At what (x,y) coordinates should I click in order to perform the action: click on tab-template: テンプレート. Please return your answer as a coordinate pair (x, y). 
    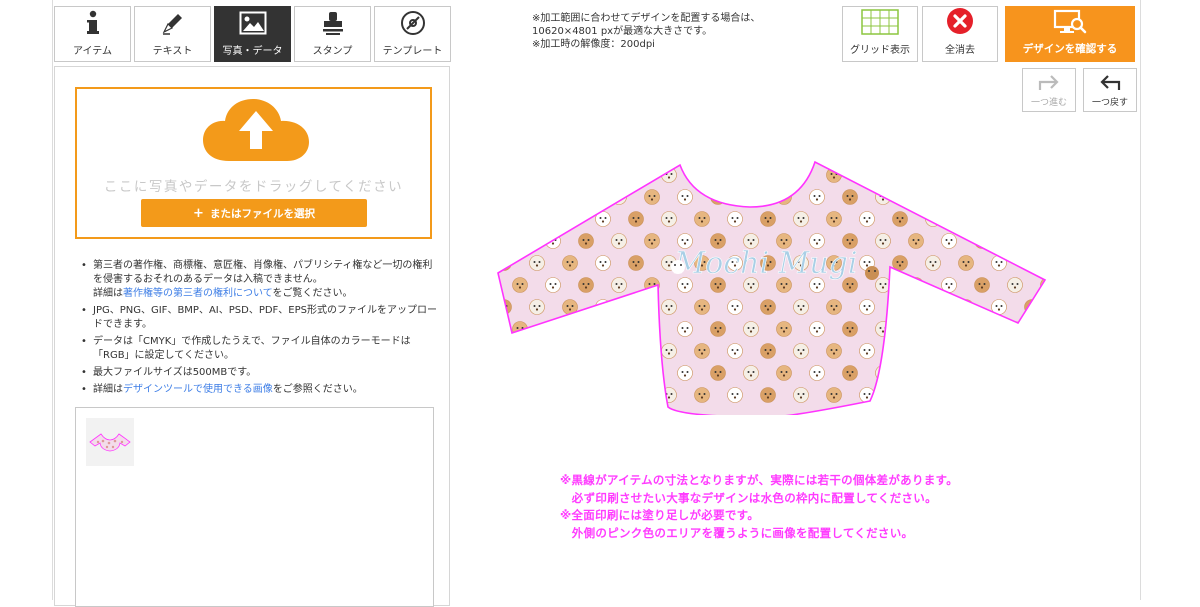
    Looking at the image, I should click on (412, 34).